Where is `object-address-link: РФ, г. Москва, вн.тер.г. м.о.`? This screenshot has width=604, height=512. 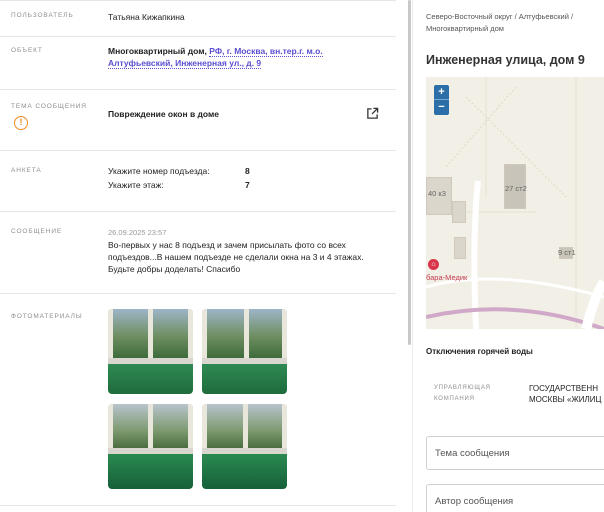
object-address-link: РФ, г. Москва, вн.тер.г. м.о. is located at coordinates (266, 51).